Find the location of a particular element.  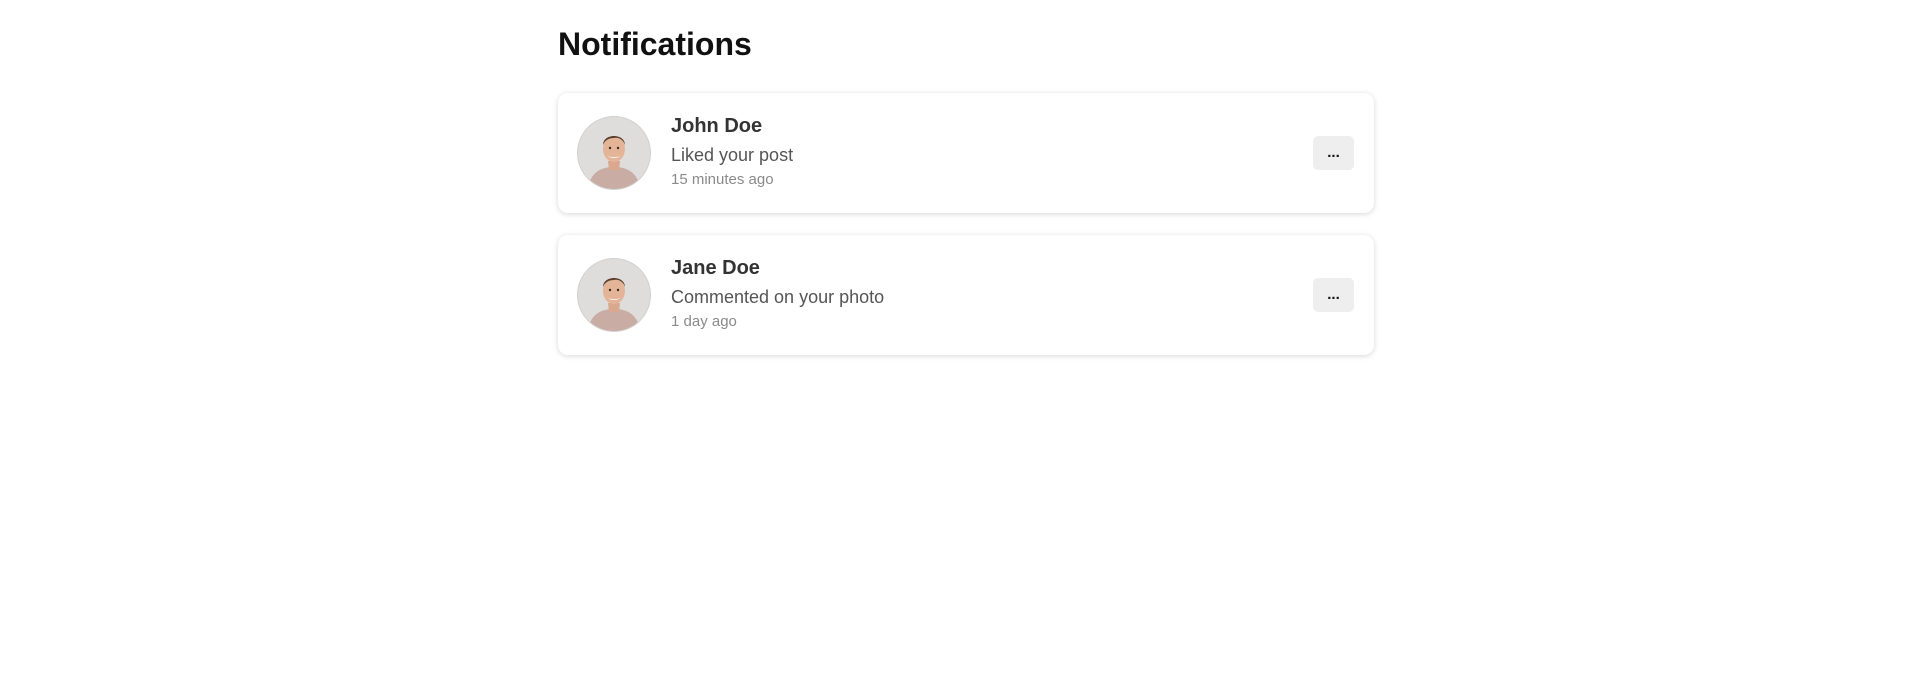

notification-content: John Doe Liked your post 15 minutes ago is located at coordinates (732, 151).